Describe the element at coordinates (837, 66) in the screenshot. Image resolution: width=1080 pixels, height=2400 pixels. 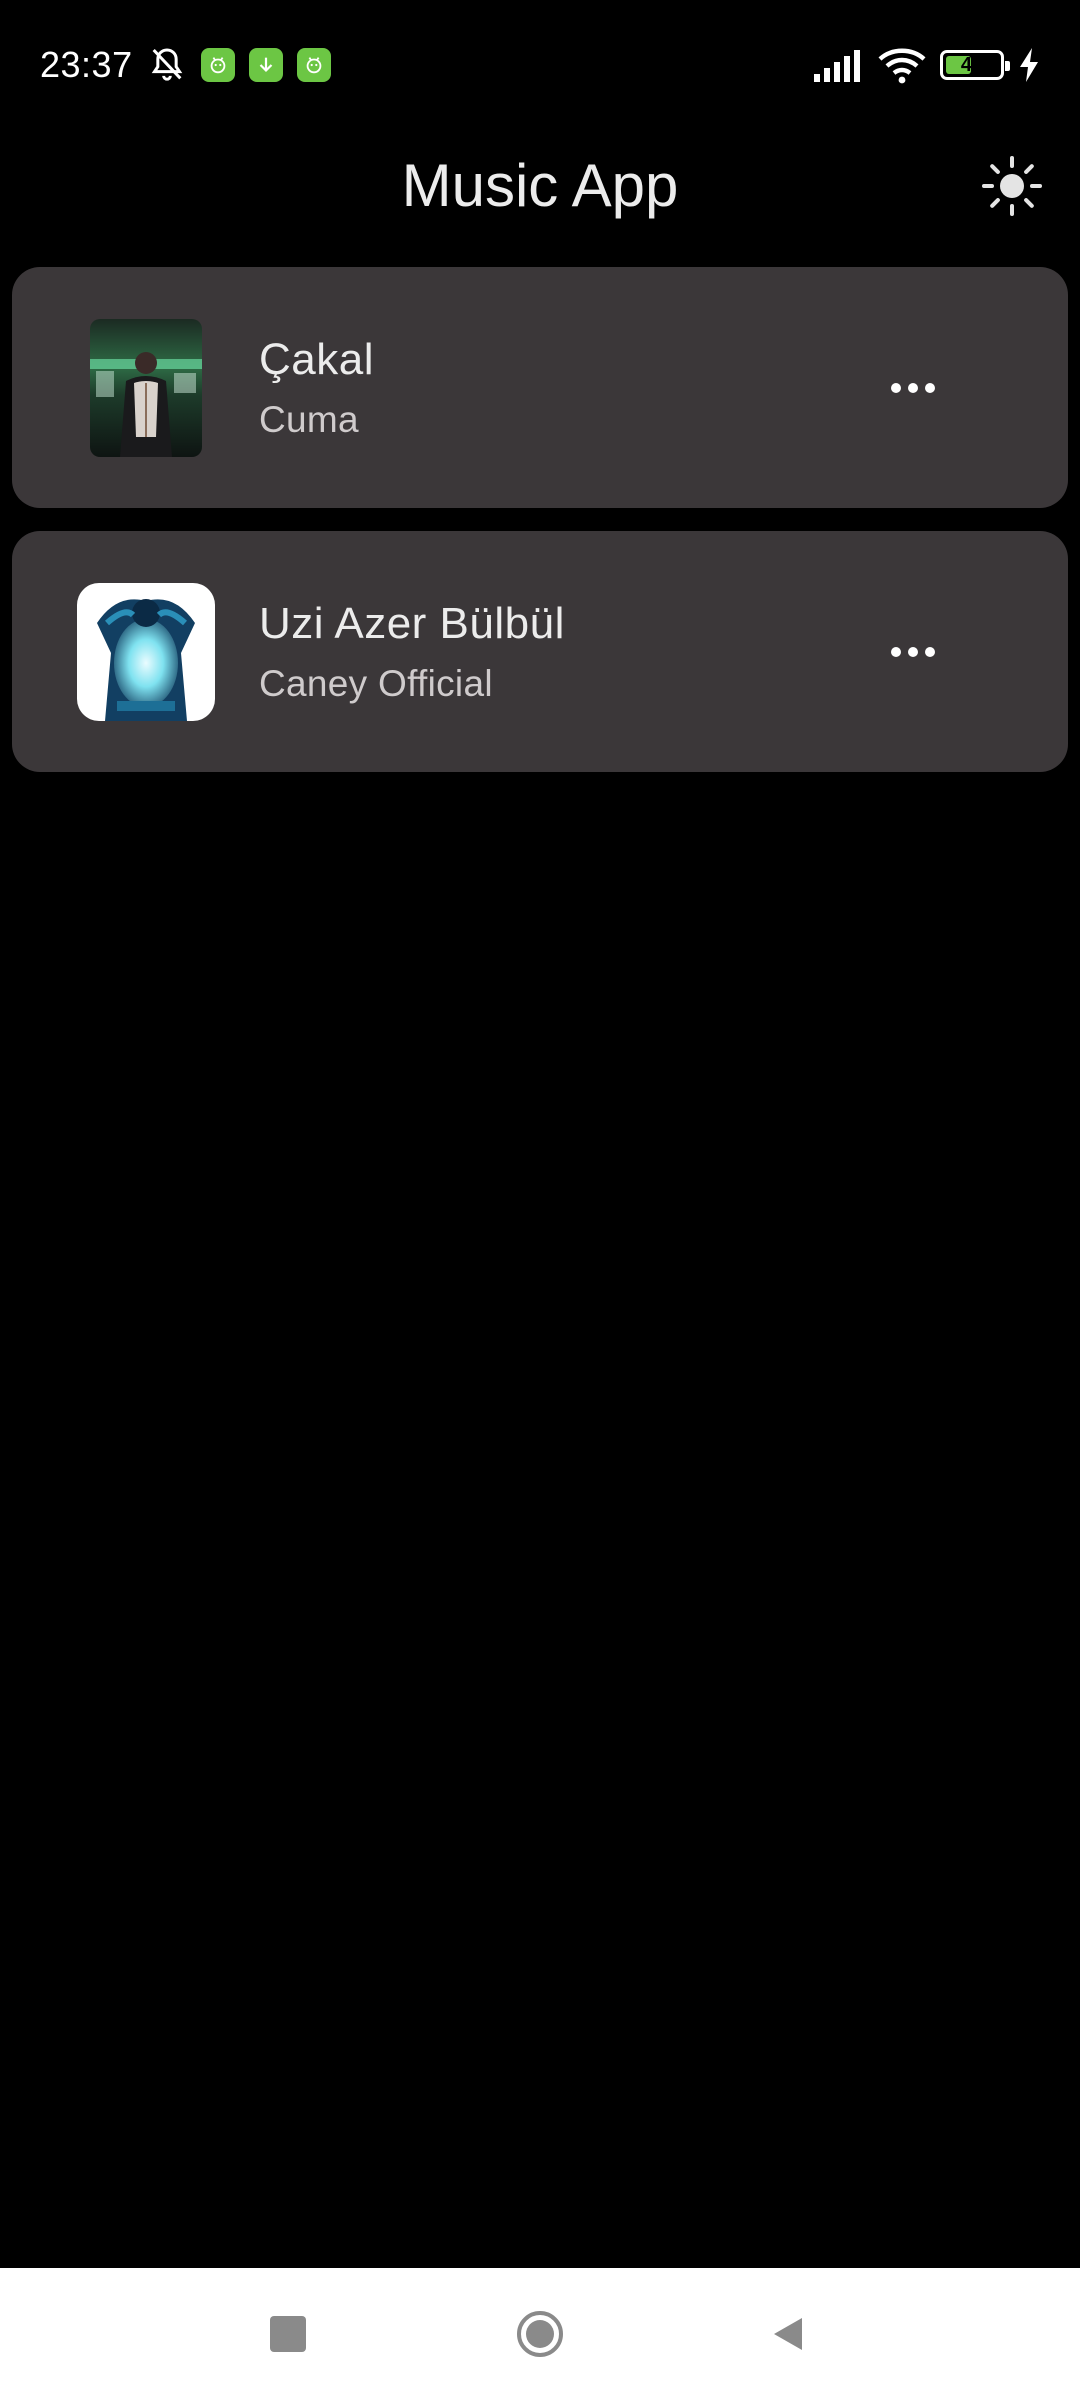
I see `signal-icon` at that location.